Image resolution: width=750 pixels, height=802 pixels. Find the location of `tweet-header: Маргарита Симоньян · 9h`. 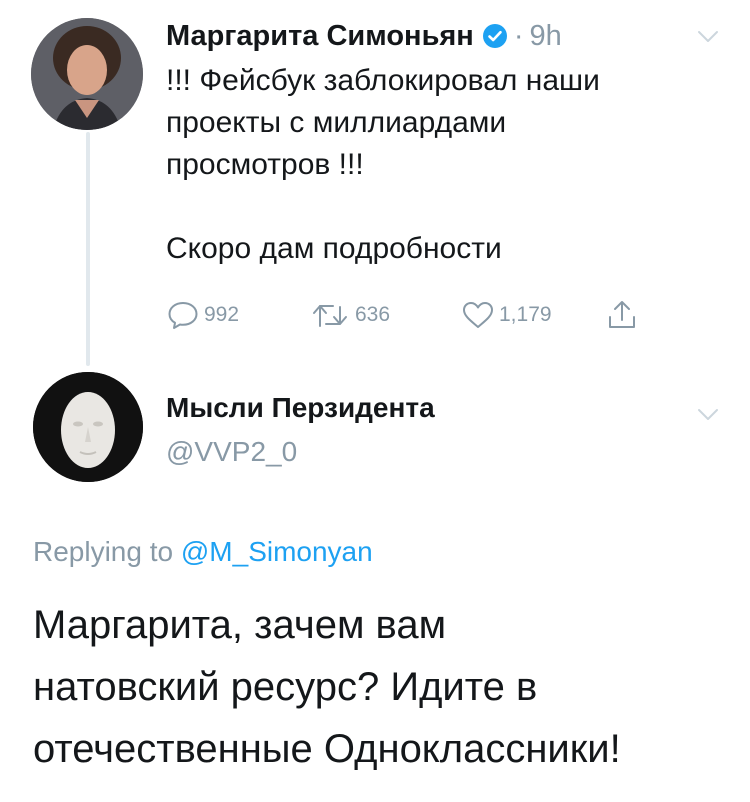

tweet-header: Маргарита Симоньян · 9h is located at coordinates (364, 36).